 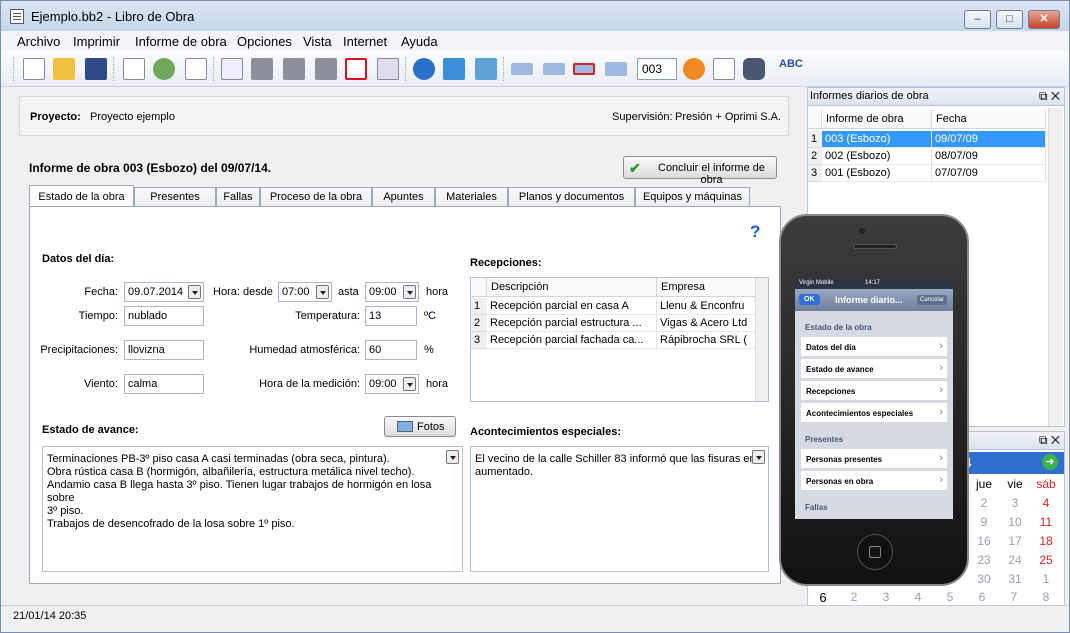 I want to click on table-row: 002 (Esbozo), so click(x=877, y=156).